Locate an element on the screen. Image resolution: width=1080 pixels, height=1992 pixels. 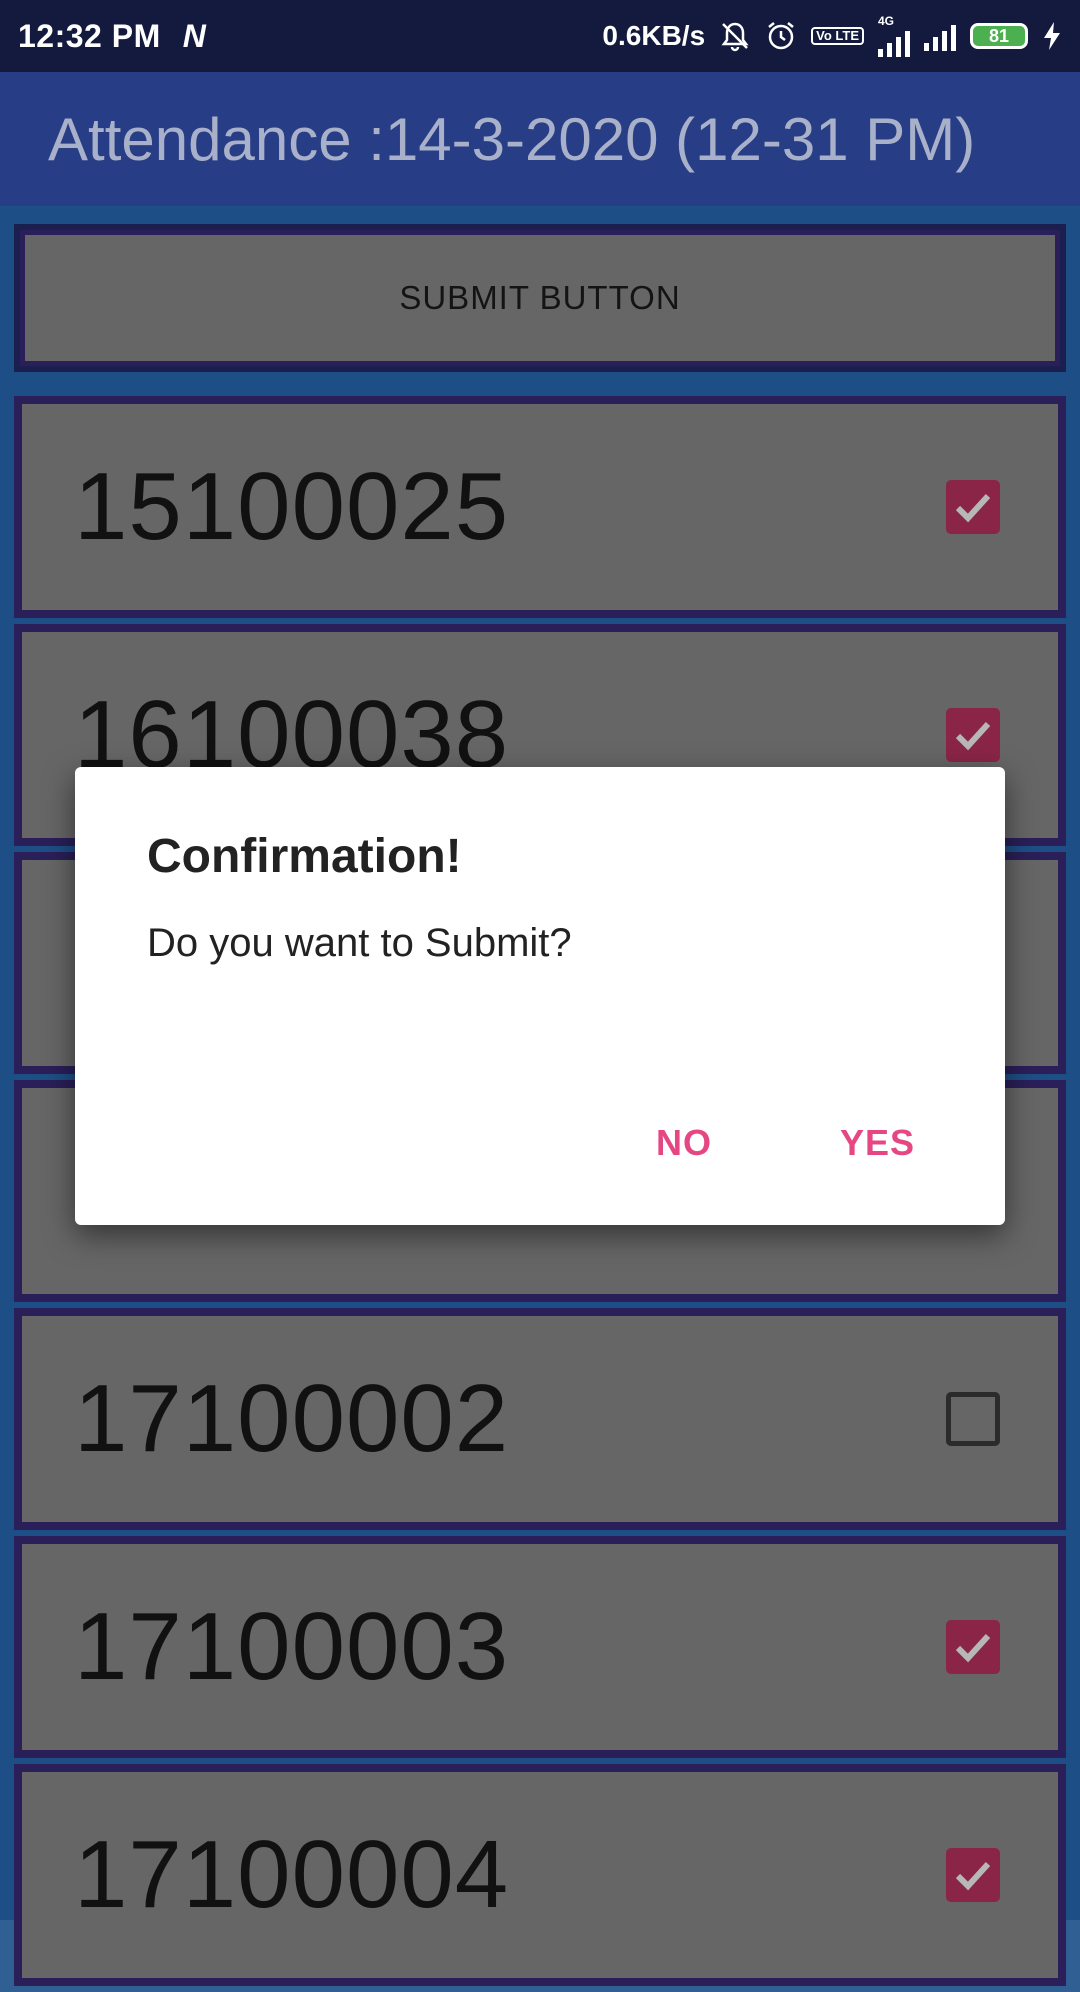
list-item: 15100025 is located at coordinates (540, 507).